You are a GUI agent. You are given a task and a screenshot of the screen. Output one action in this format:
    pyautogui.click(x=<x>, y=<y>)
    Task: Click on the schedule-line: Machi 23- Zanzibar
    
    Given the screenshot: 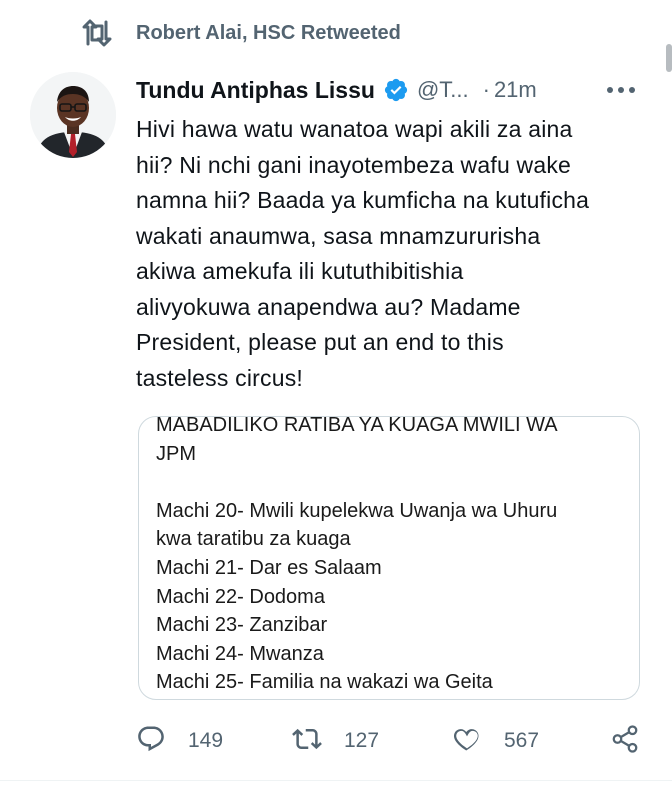 What is the action you would take?
    pyautogui.click(x=242, y=625)
    